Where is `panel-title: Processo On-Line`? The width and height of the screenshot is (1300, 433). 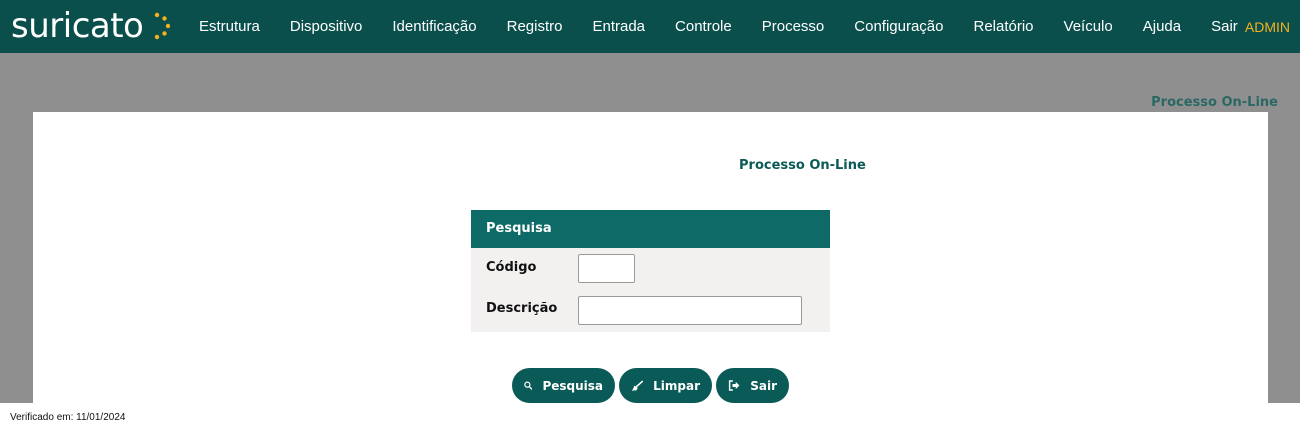 panel-title: Processo On-Line is located at coordinates (802, 165).